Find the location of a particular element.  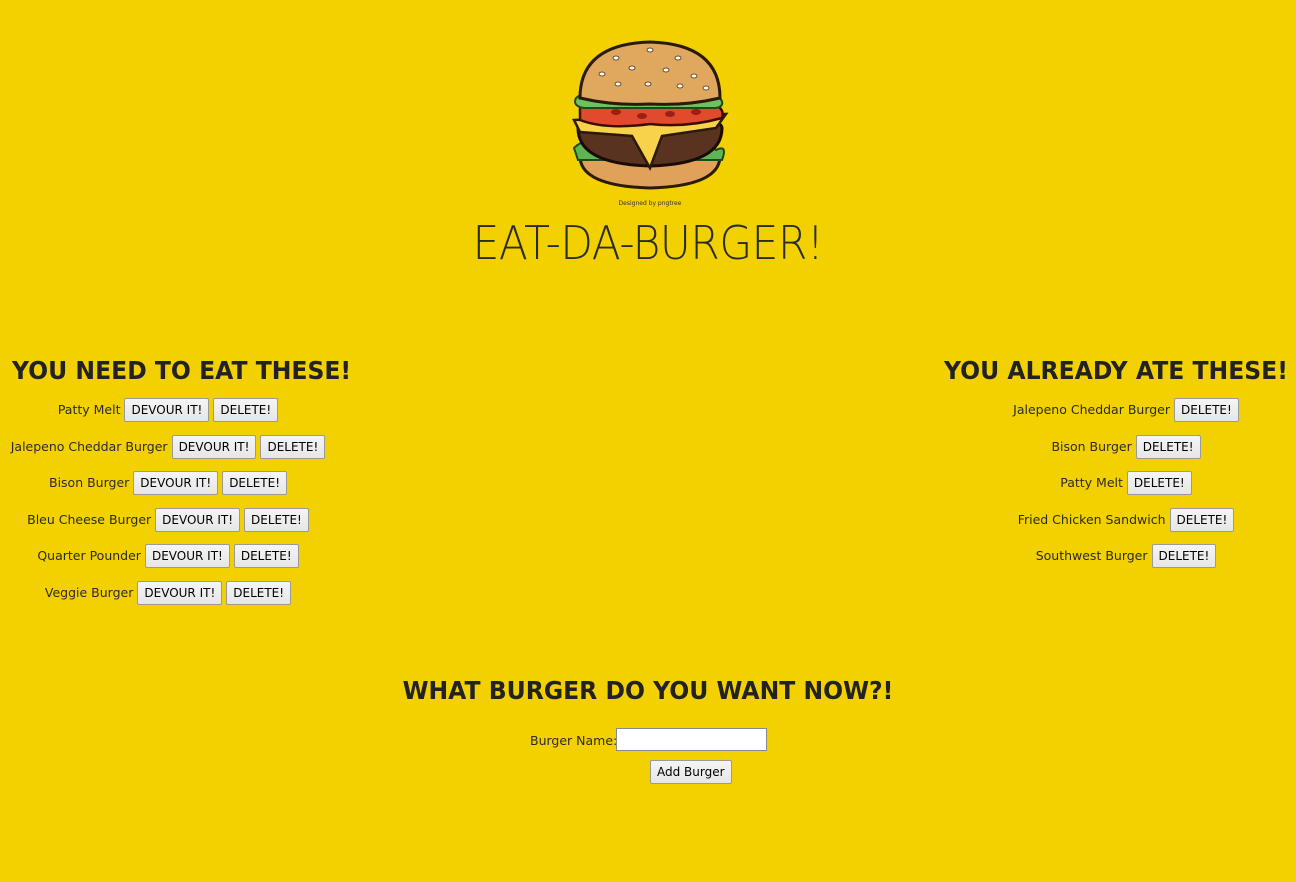

burger-name: Fried Chicken Sandwich is located at coordinates (1091, 519).